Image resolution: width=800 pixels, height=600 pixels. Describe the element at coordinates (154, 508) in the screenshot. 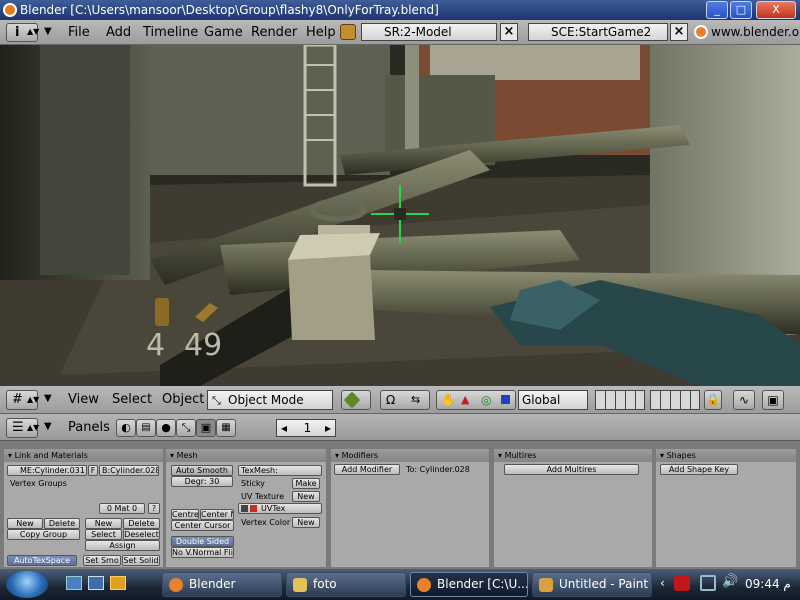

I see `material-help-button: ?` at that location.